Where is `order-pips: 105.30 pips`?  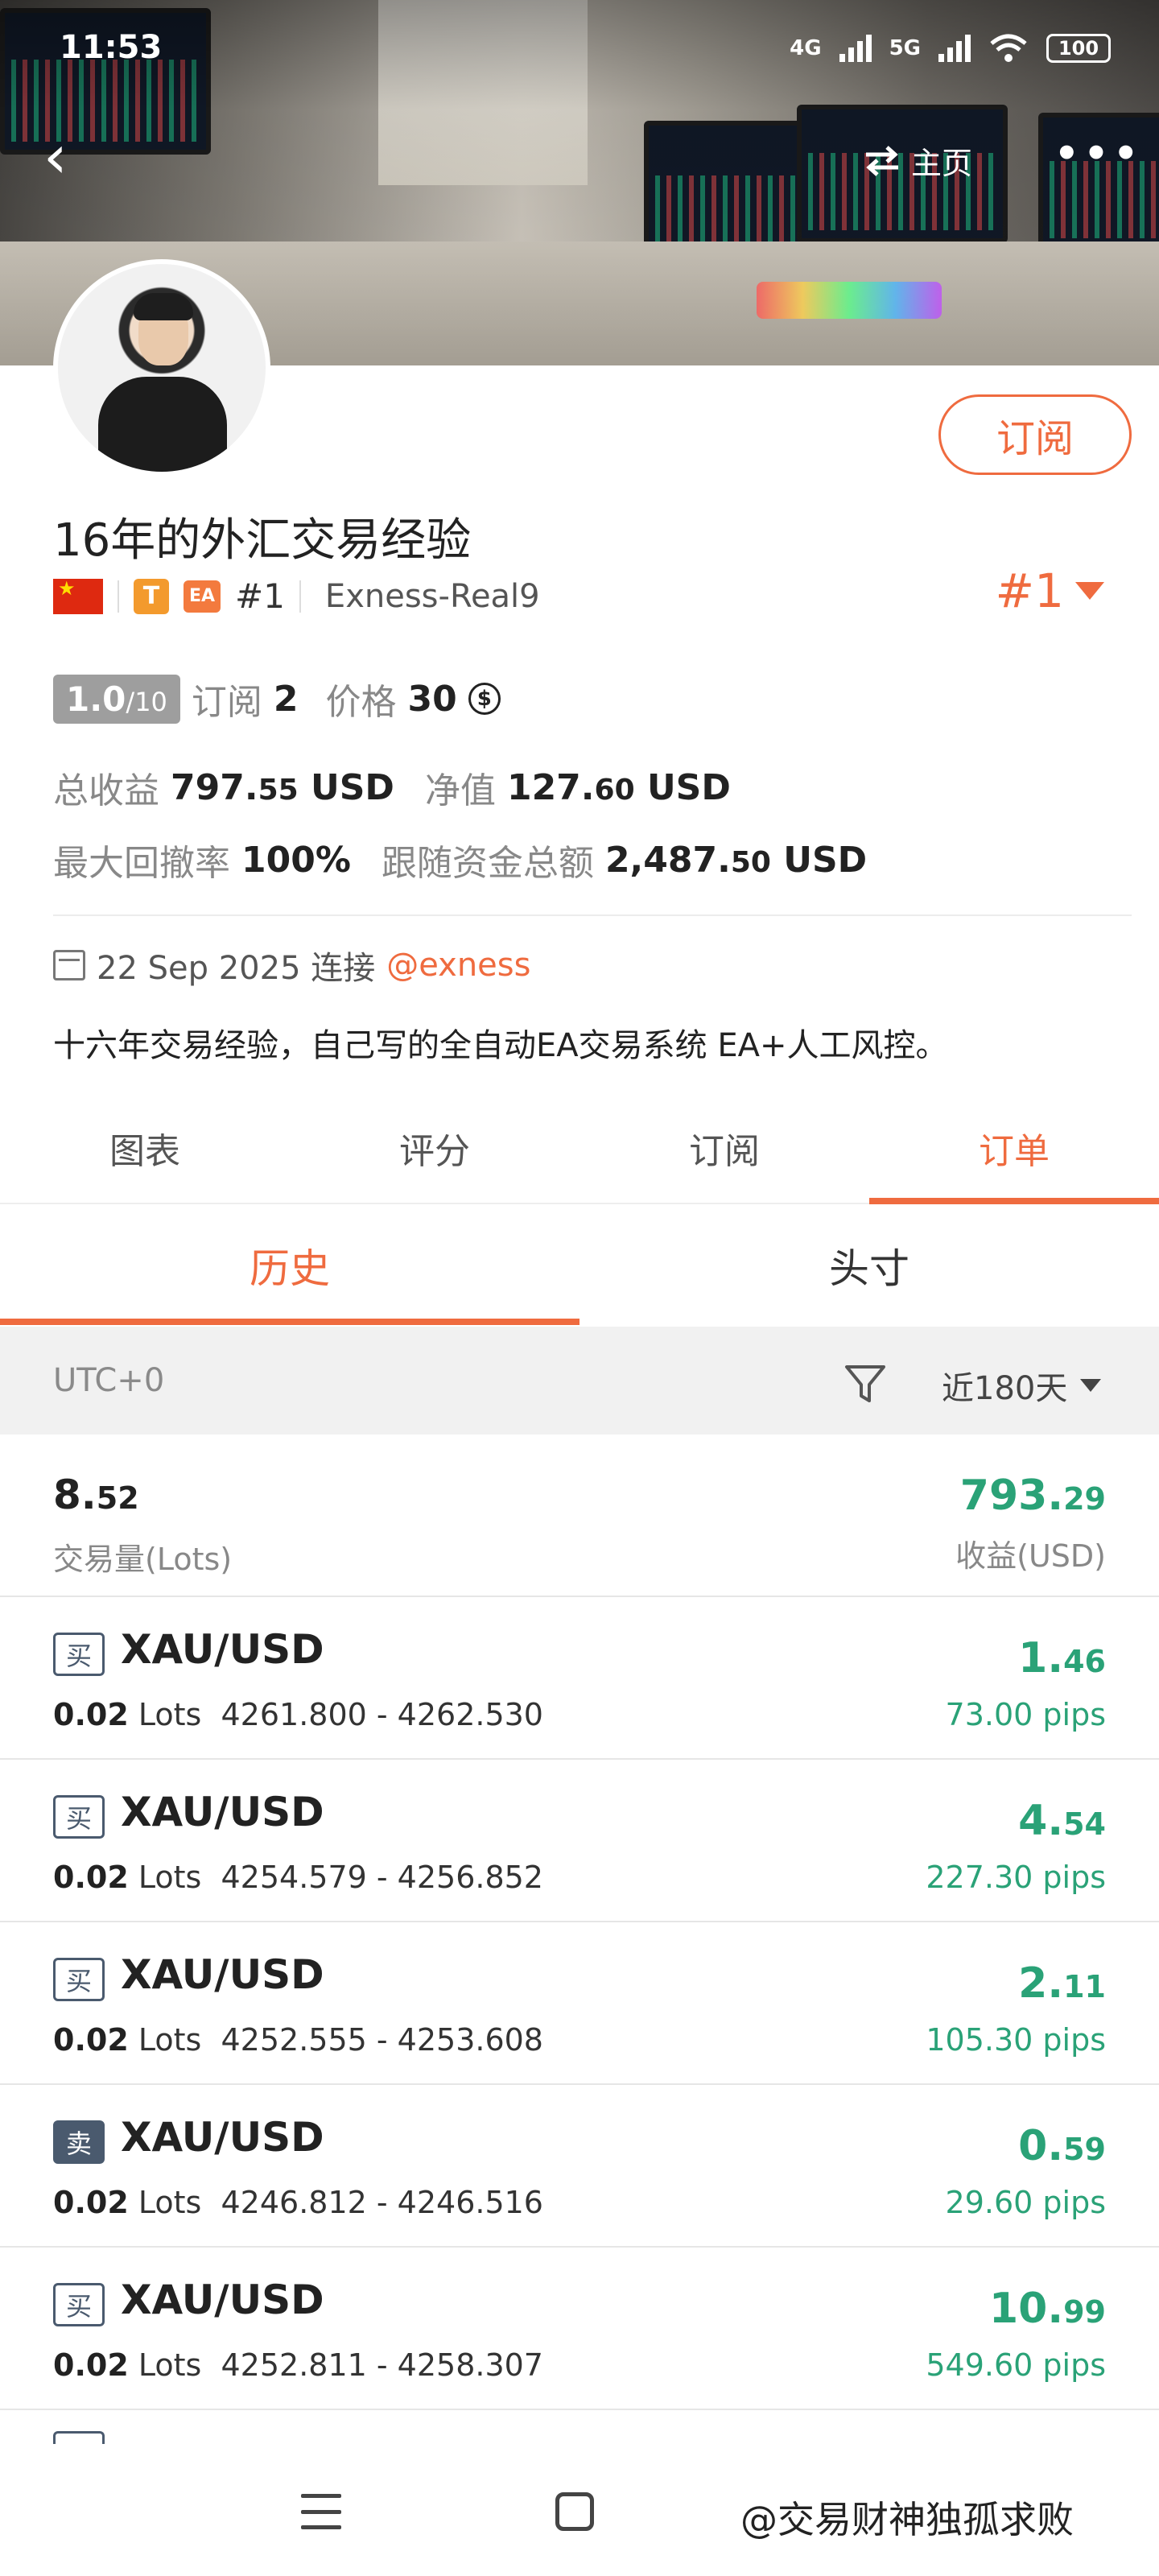
order-pips: 105.30 pips is located at coordinates (1016, 2040).